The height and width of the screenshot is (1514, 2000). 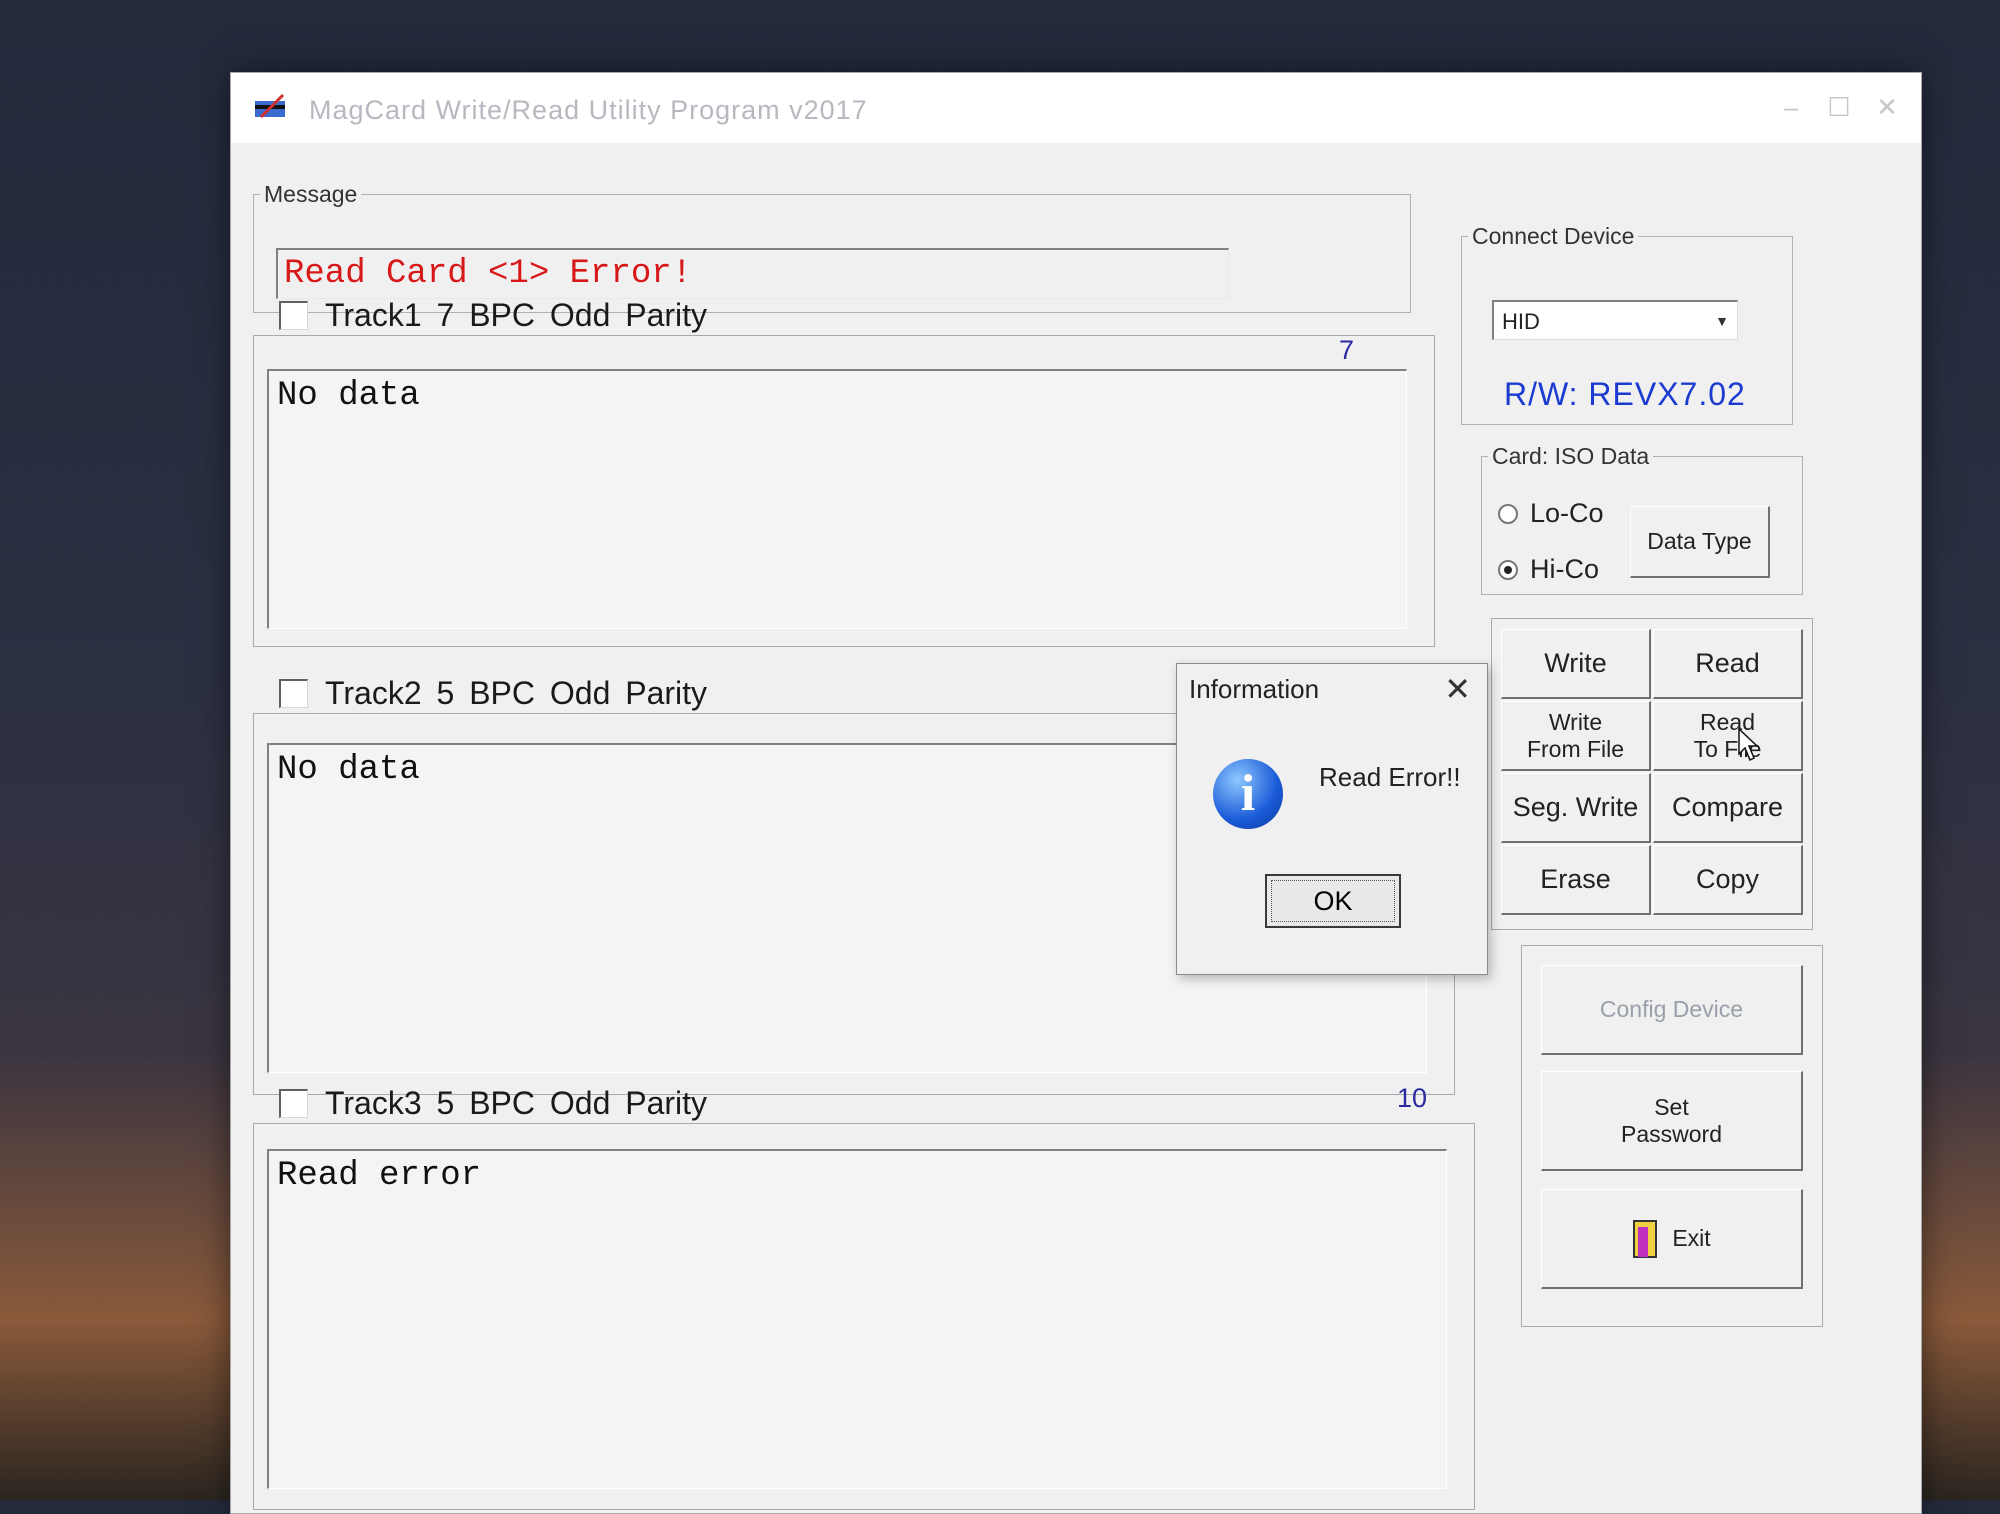 I want to click on read-button: Read, so click(x=1728, y=664).